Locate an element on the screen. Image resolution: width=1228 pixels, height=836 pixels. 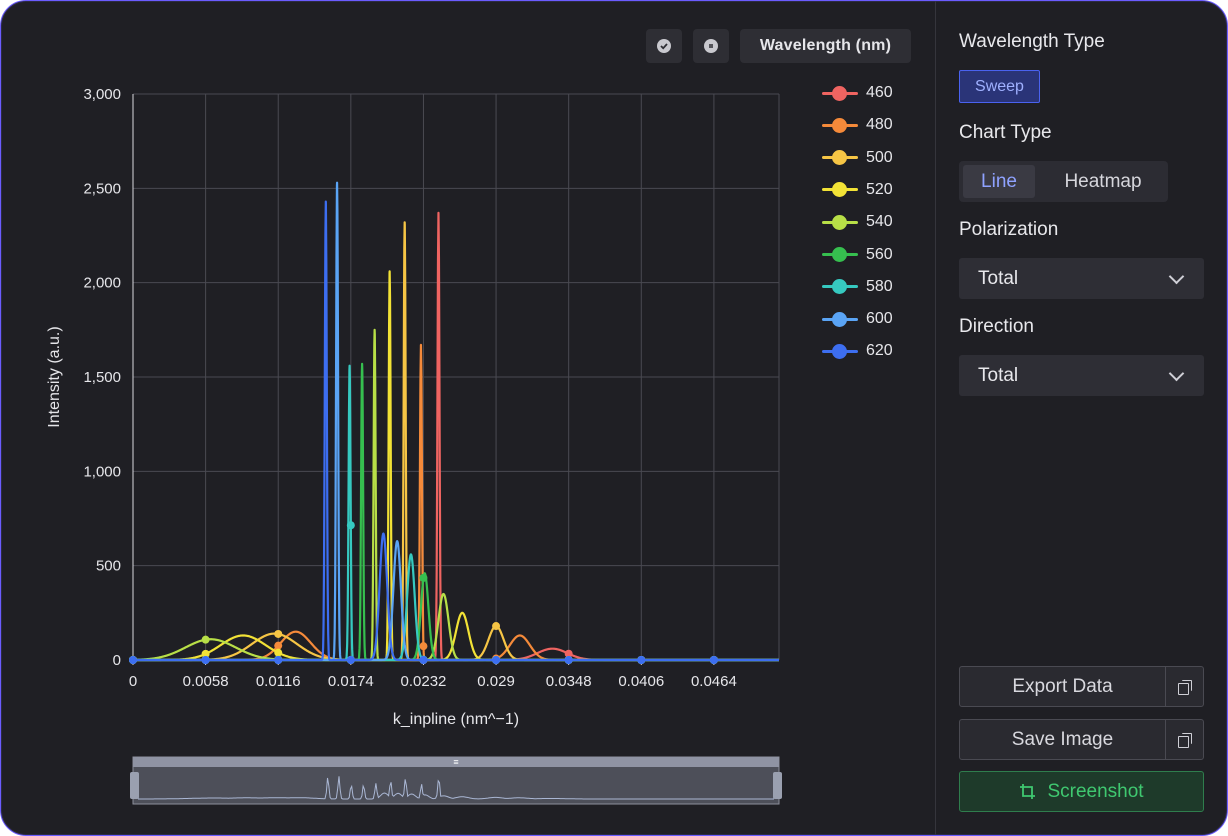
legend-item-520: 520 is located at coordinates (872, 190).